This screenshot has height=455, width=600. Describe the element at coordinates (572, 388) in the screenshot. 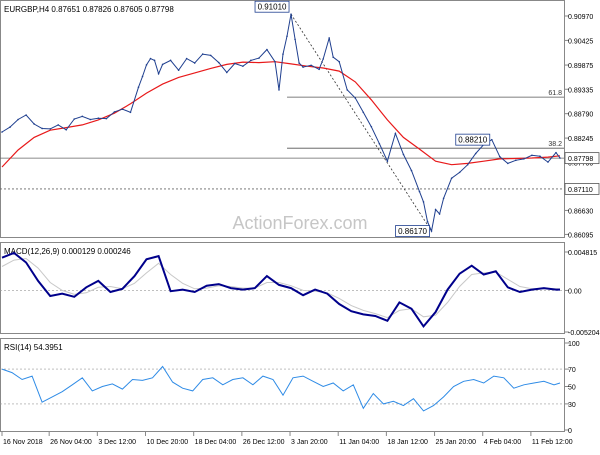

I see `rsi-y-tick-label: 50` at that location.